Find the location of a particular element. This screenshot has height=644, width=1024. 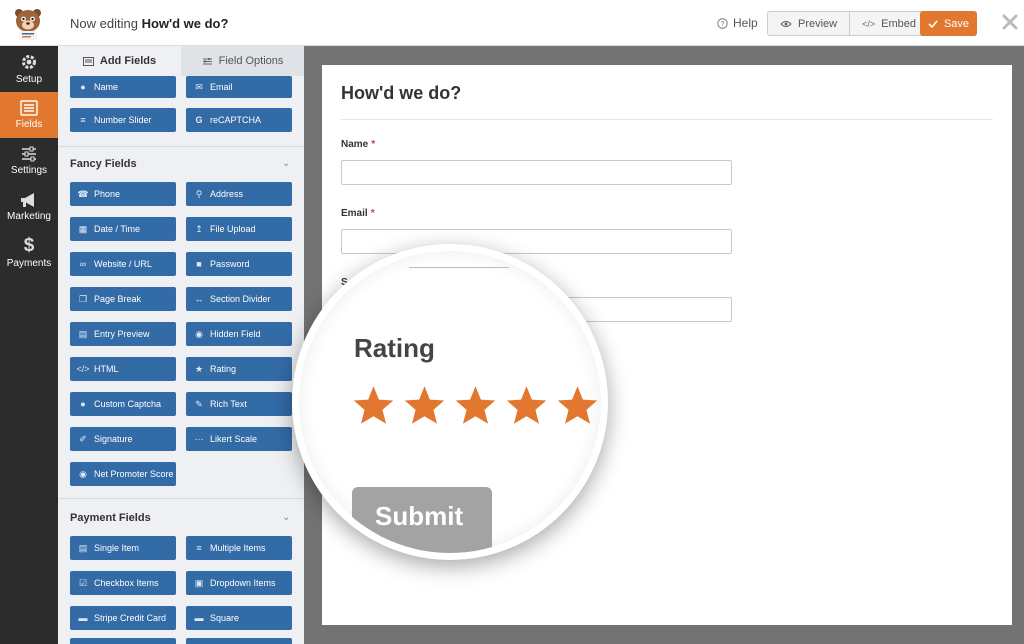

field-button-label: Rating is located at coordinates (223, 369).